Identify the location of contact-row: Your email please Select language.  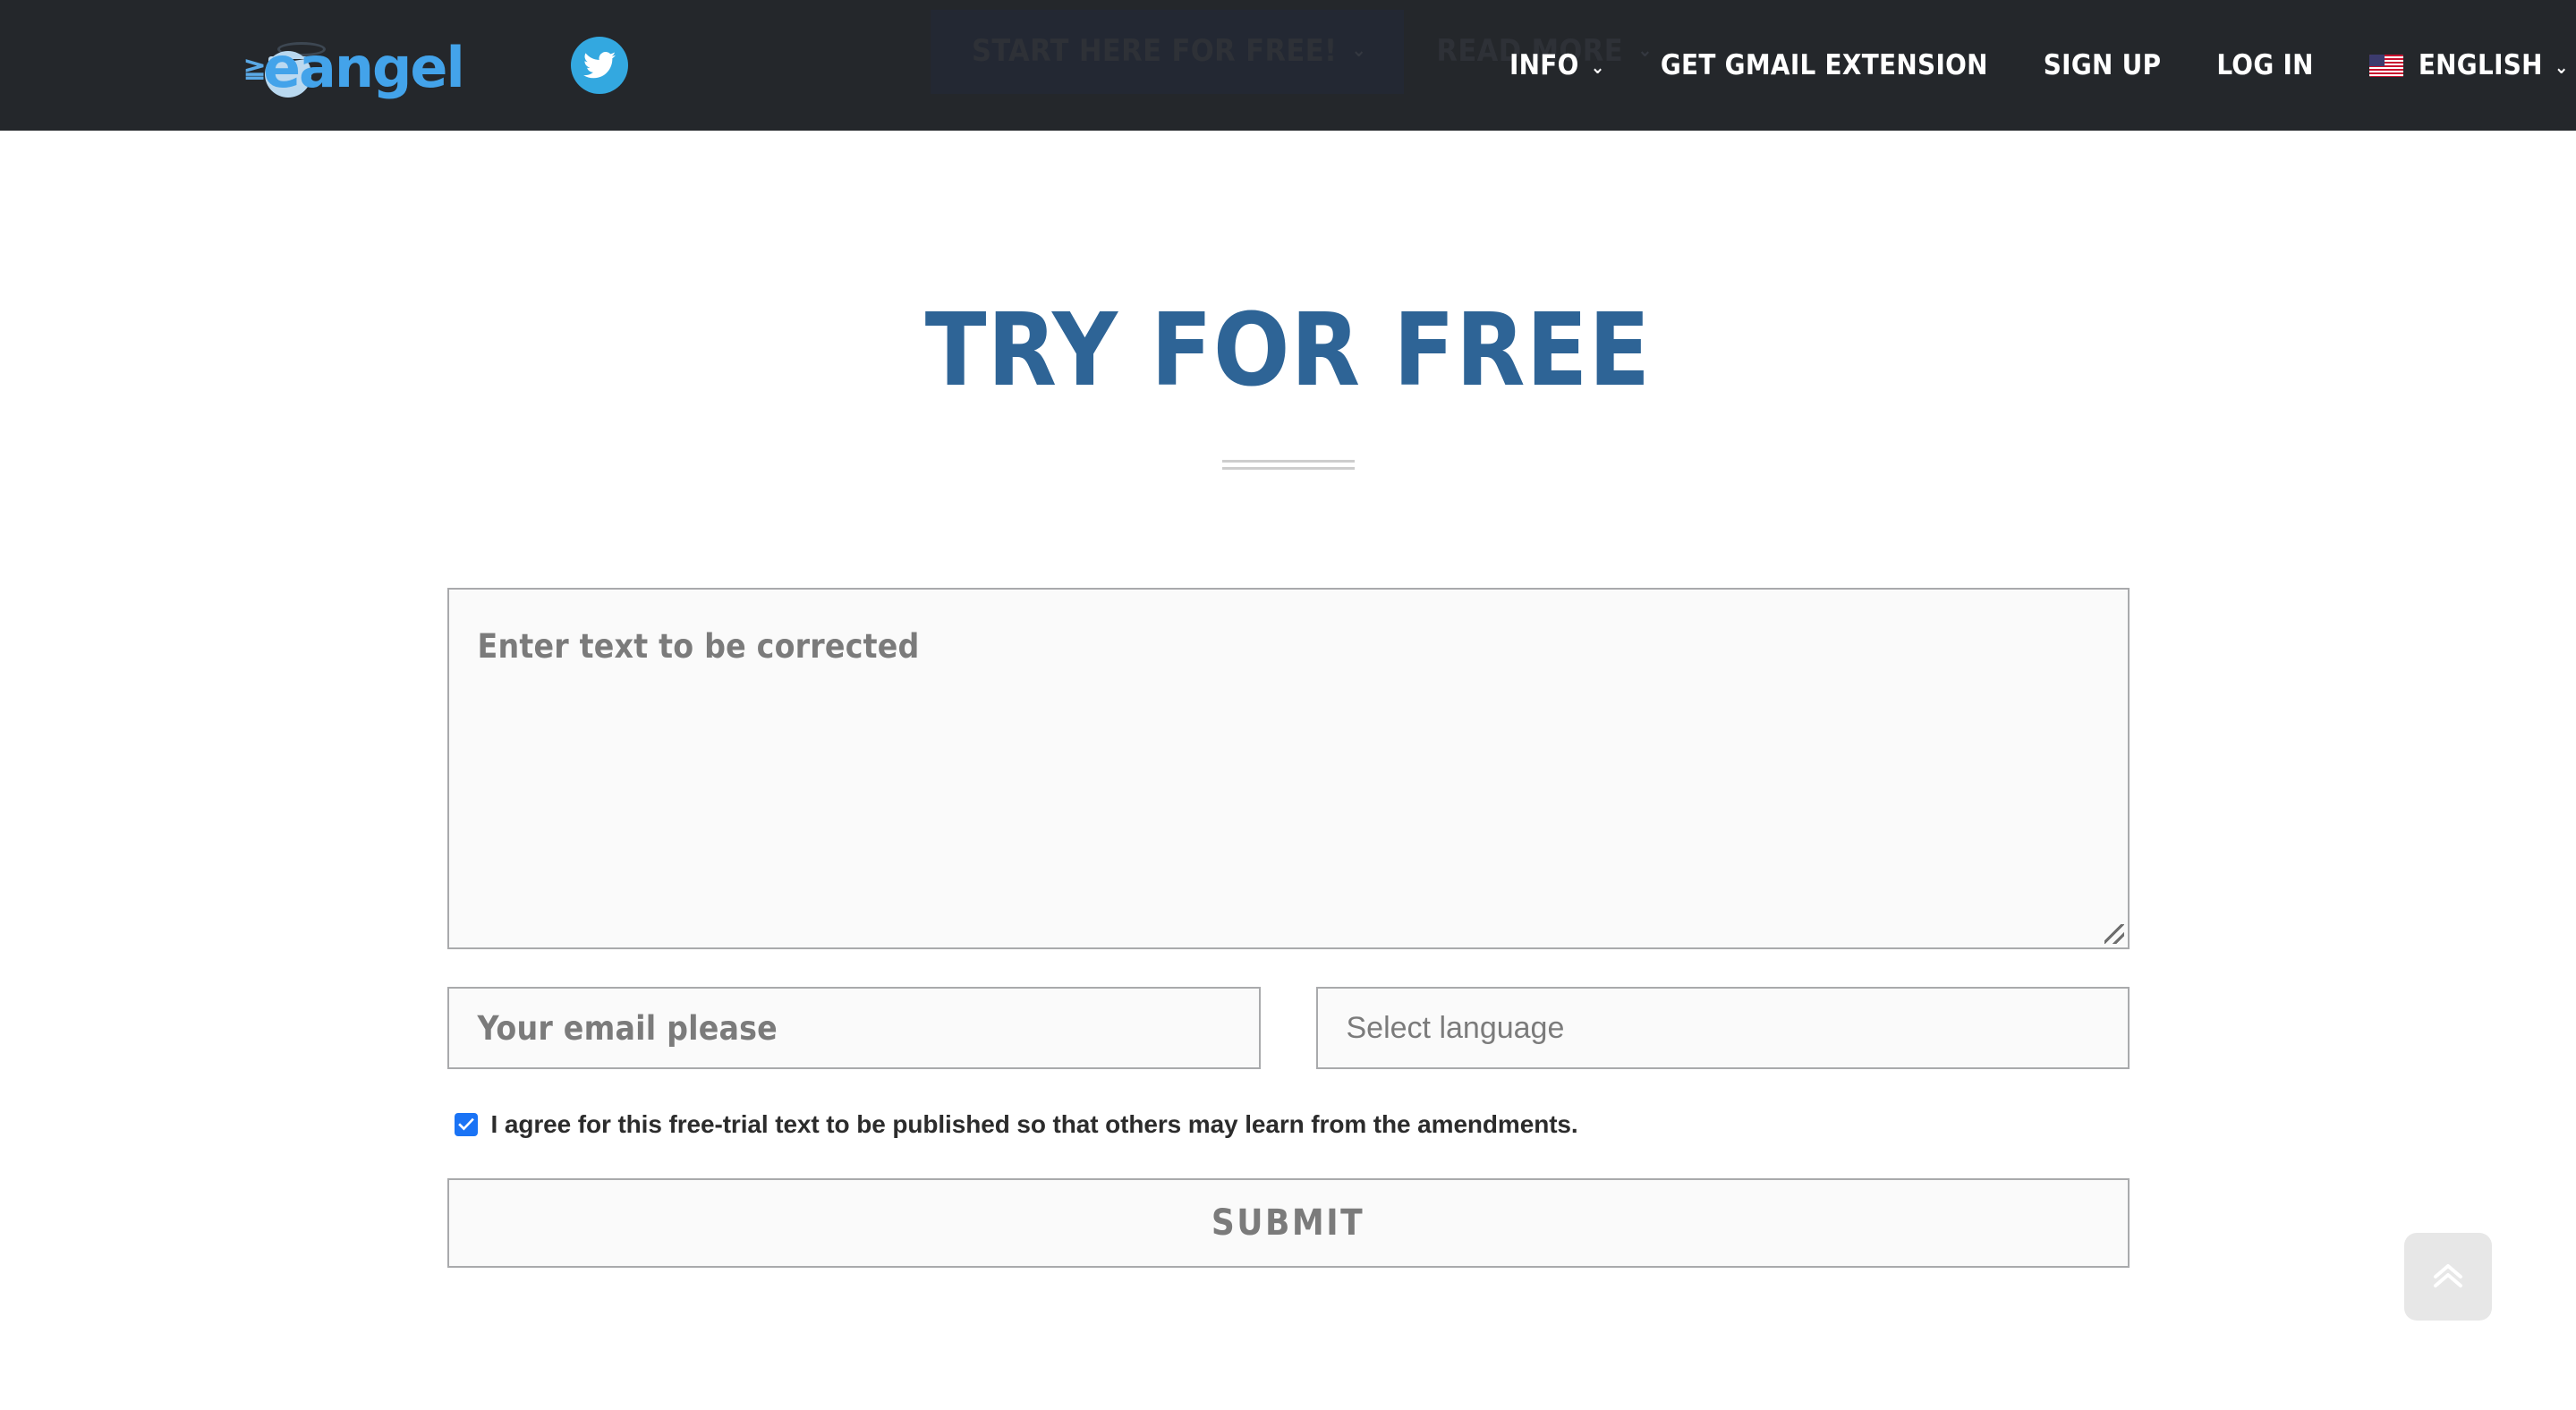
(1288, 1028).